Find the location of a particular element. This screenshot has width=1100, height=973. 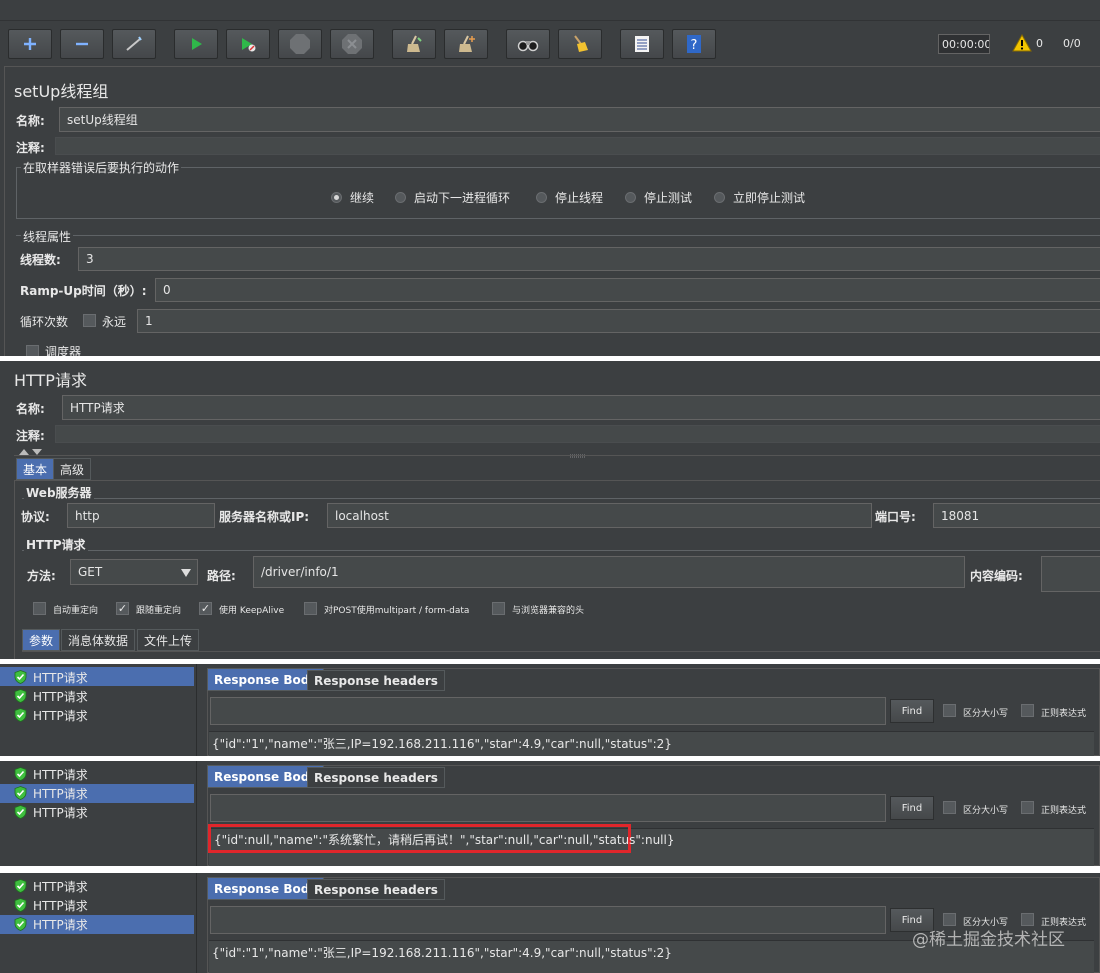

chevron-down-icon is located at coordinates (186, 574).